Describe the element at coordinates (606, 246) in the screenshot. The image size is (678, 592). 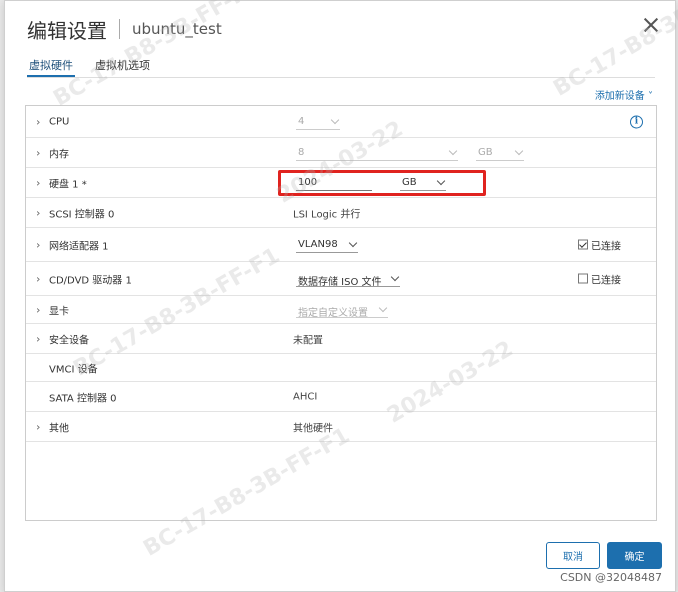
I see `network-connected-label: 已连接` at that location.